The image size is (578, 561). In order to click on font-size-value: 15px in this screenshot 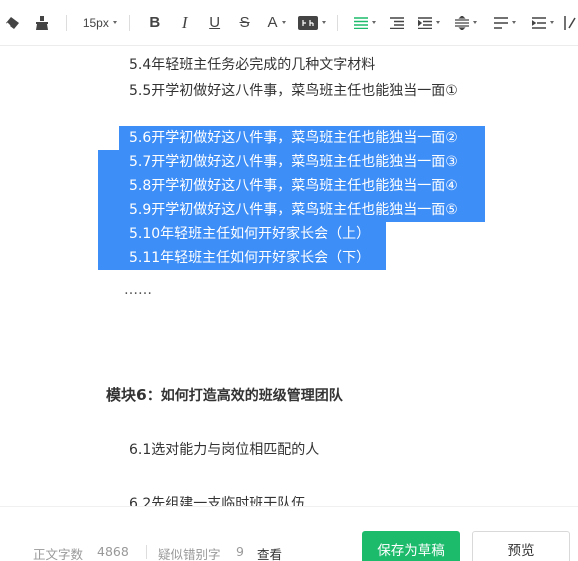, I will do `click(95, 22)`.